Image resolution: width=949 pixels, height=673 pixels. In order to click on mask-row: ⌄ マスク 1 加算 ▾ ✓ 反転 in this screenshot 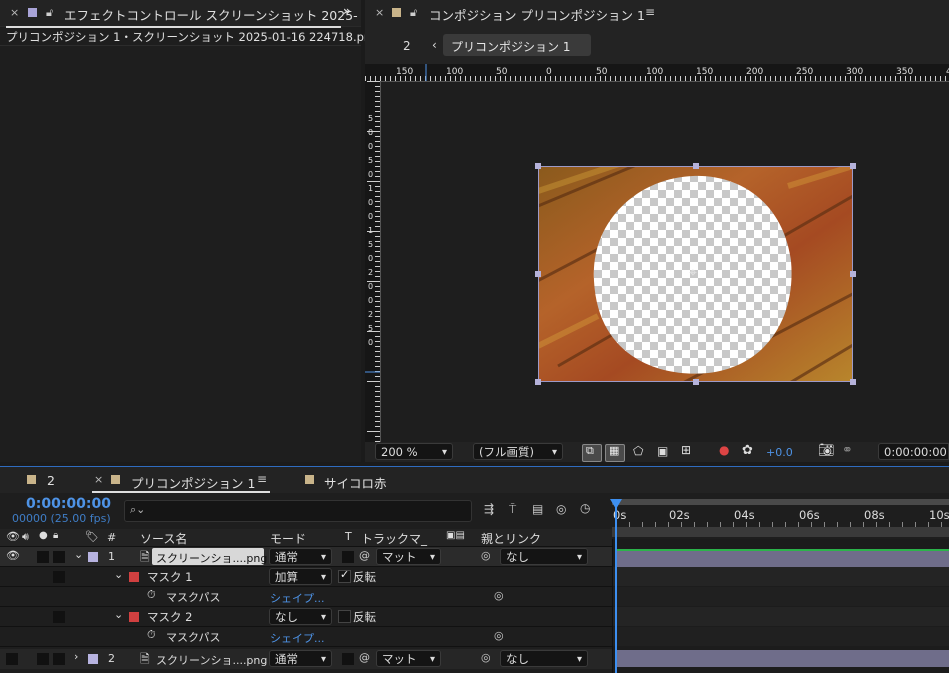, I will do `click(306, 576)`.